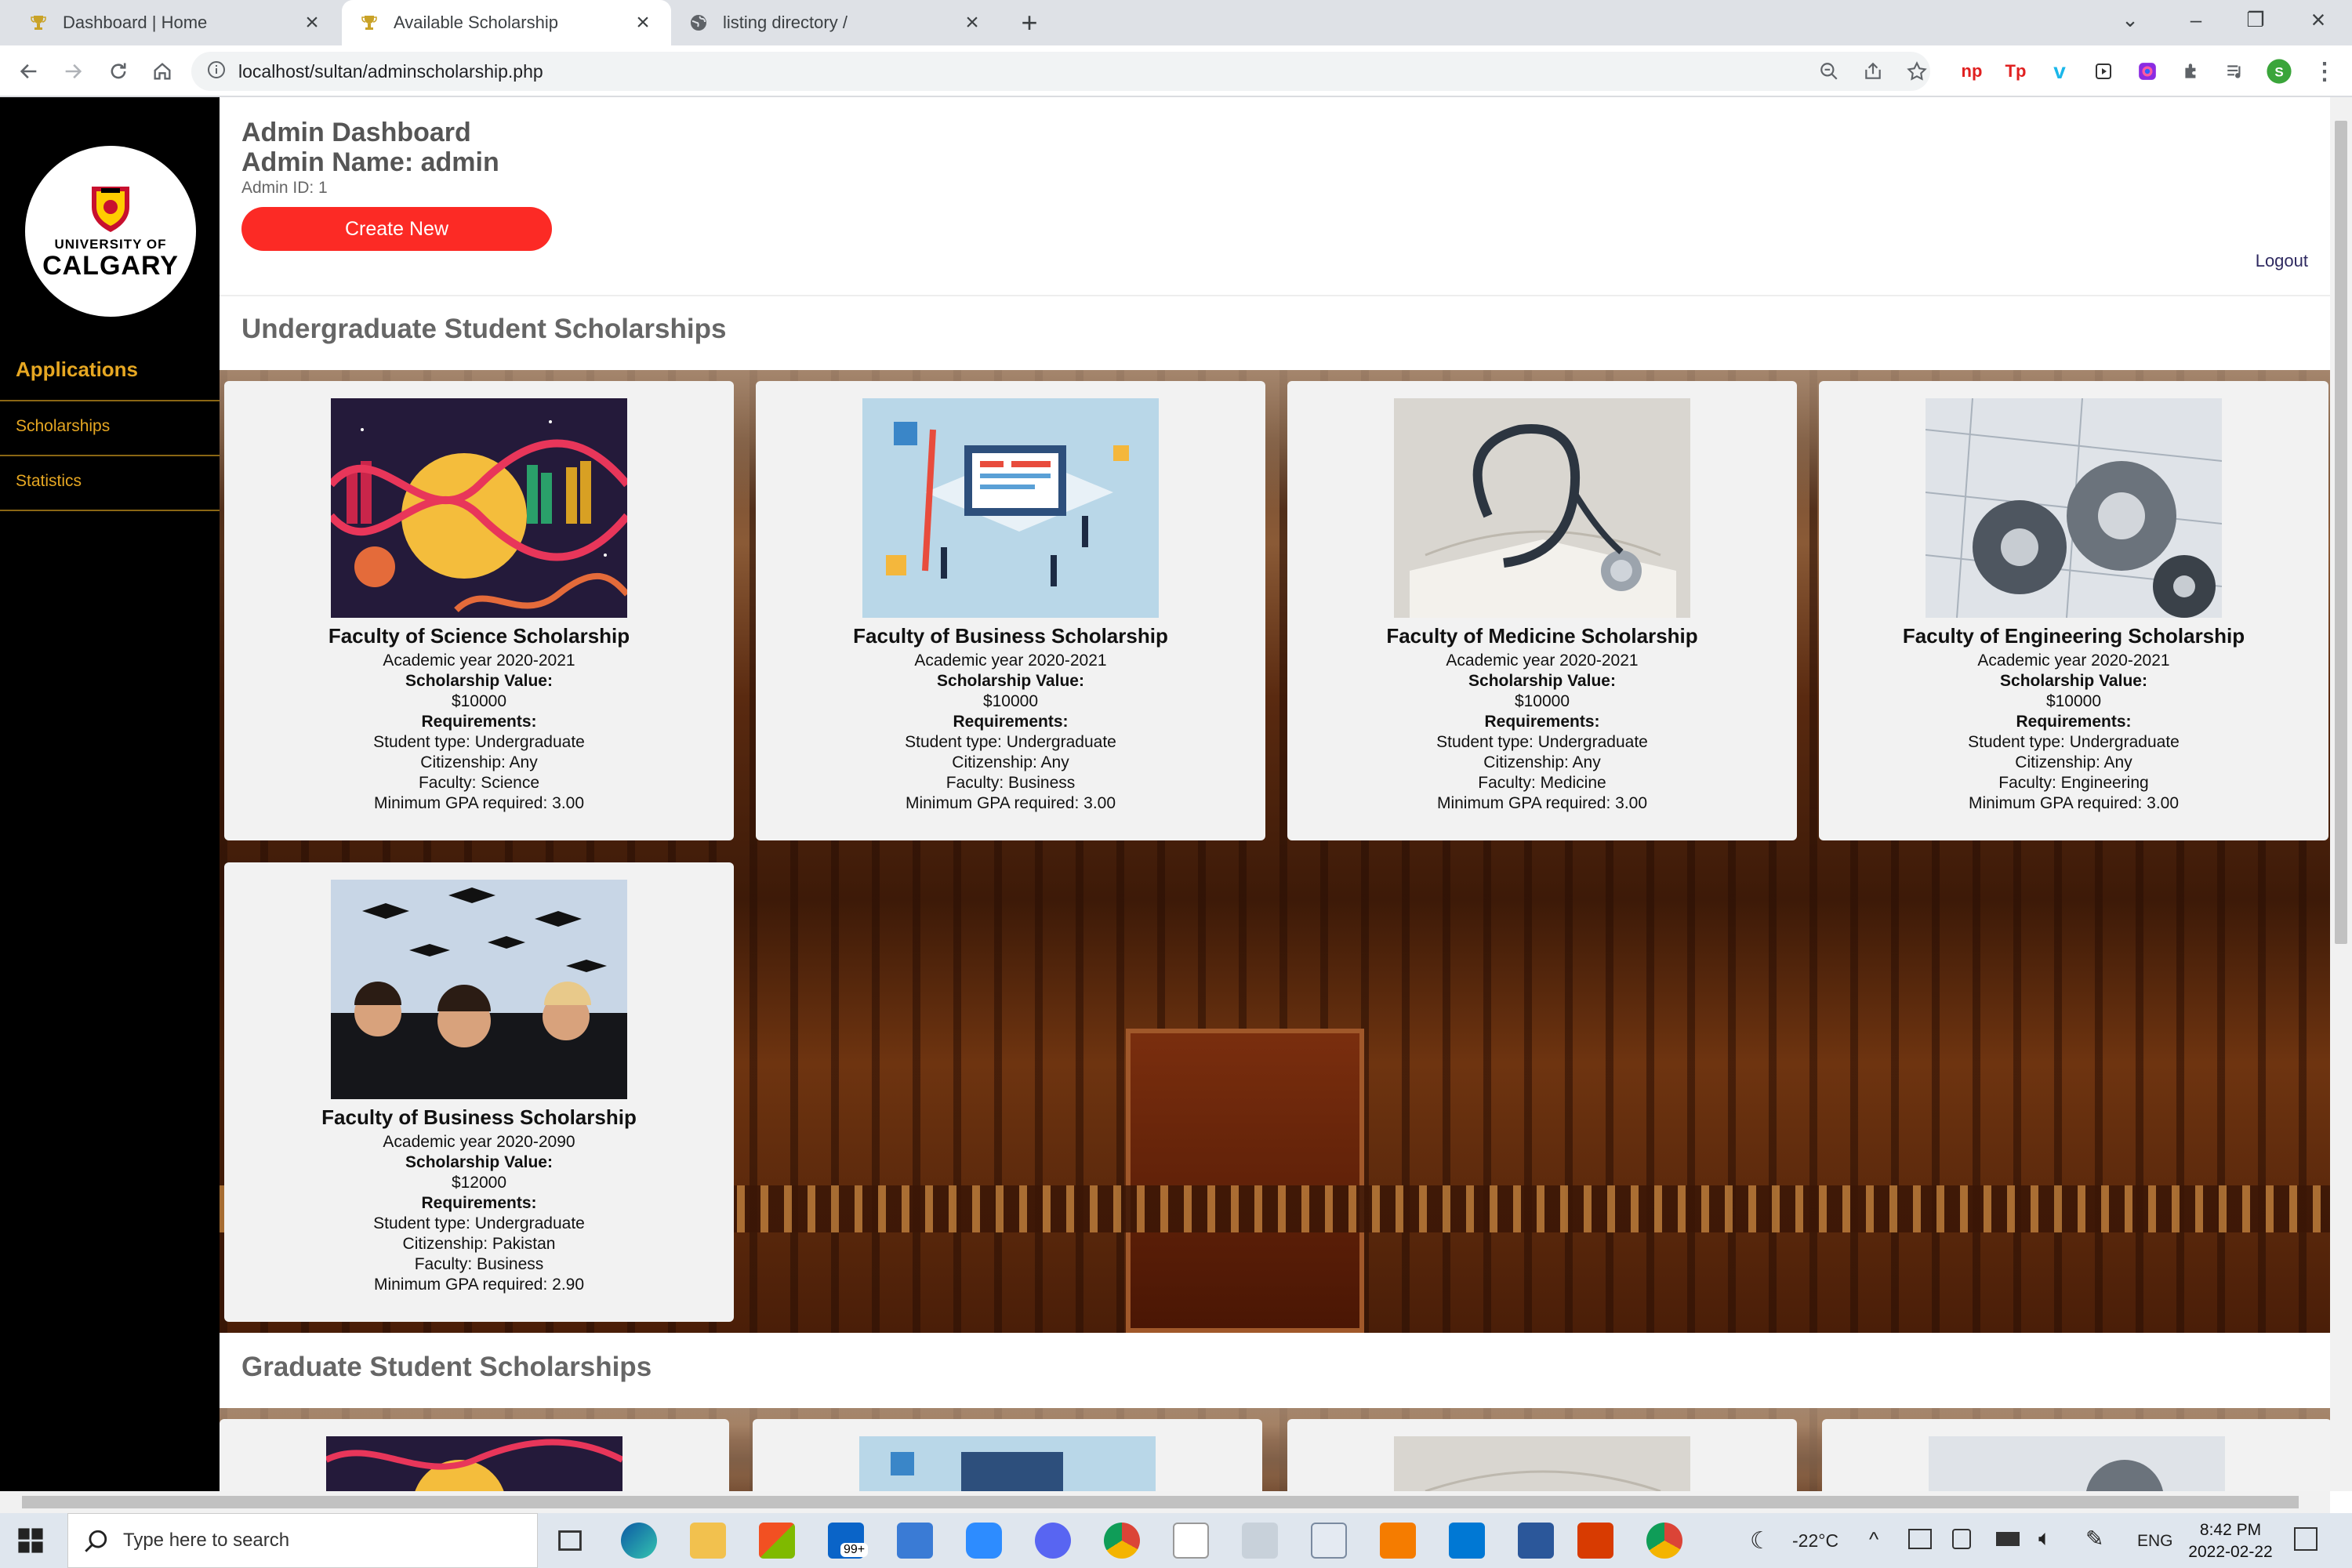 The image size is (2352, 1568). What do you see at coordinates (302, 1540) in the screenshot?
I see `taskbar-search-input: Type here to search` at bounding box center [302, 1540].